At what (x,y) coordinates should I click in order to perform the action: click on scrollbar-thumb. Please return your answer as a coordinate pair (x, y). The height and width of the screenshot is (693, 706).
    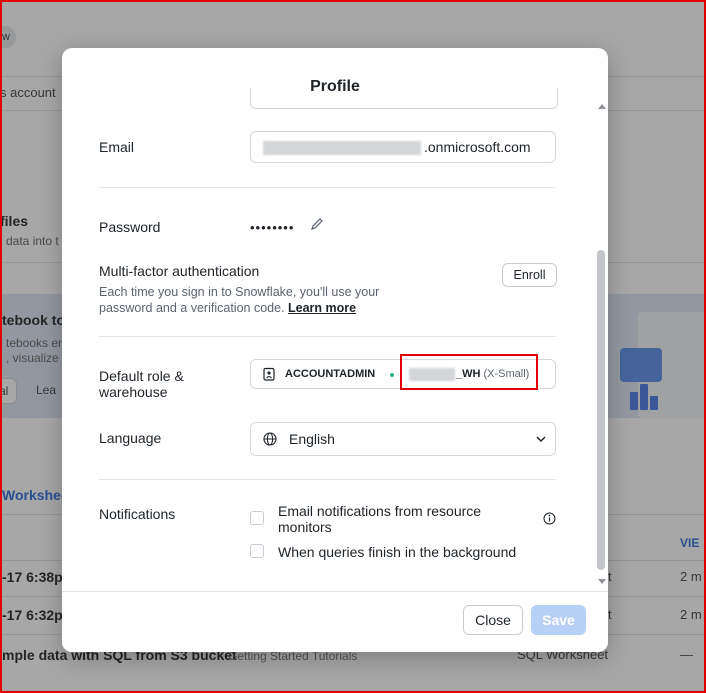
    Looking at the image, I should click on (601, 410).